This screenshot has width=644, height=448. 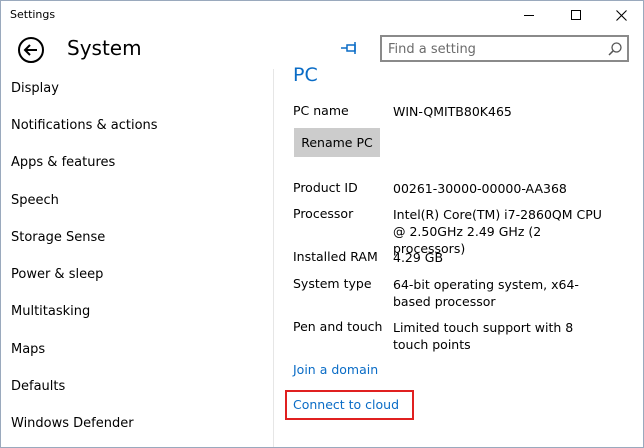 What do you see at coordinates (57, 274) in the screenshot?
I see `sidebar-item-power: Power & sleep` at bounding box center [57, 274].